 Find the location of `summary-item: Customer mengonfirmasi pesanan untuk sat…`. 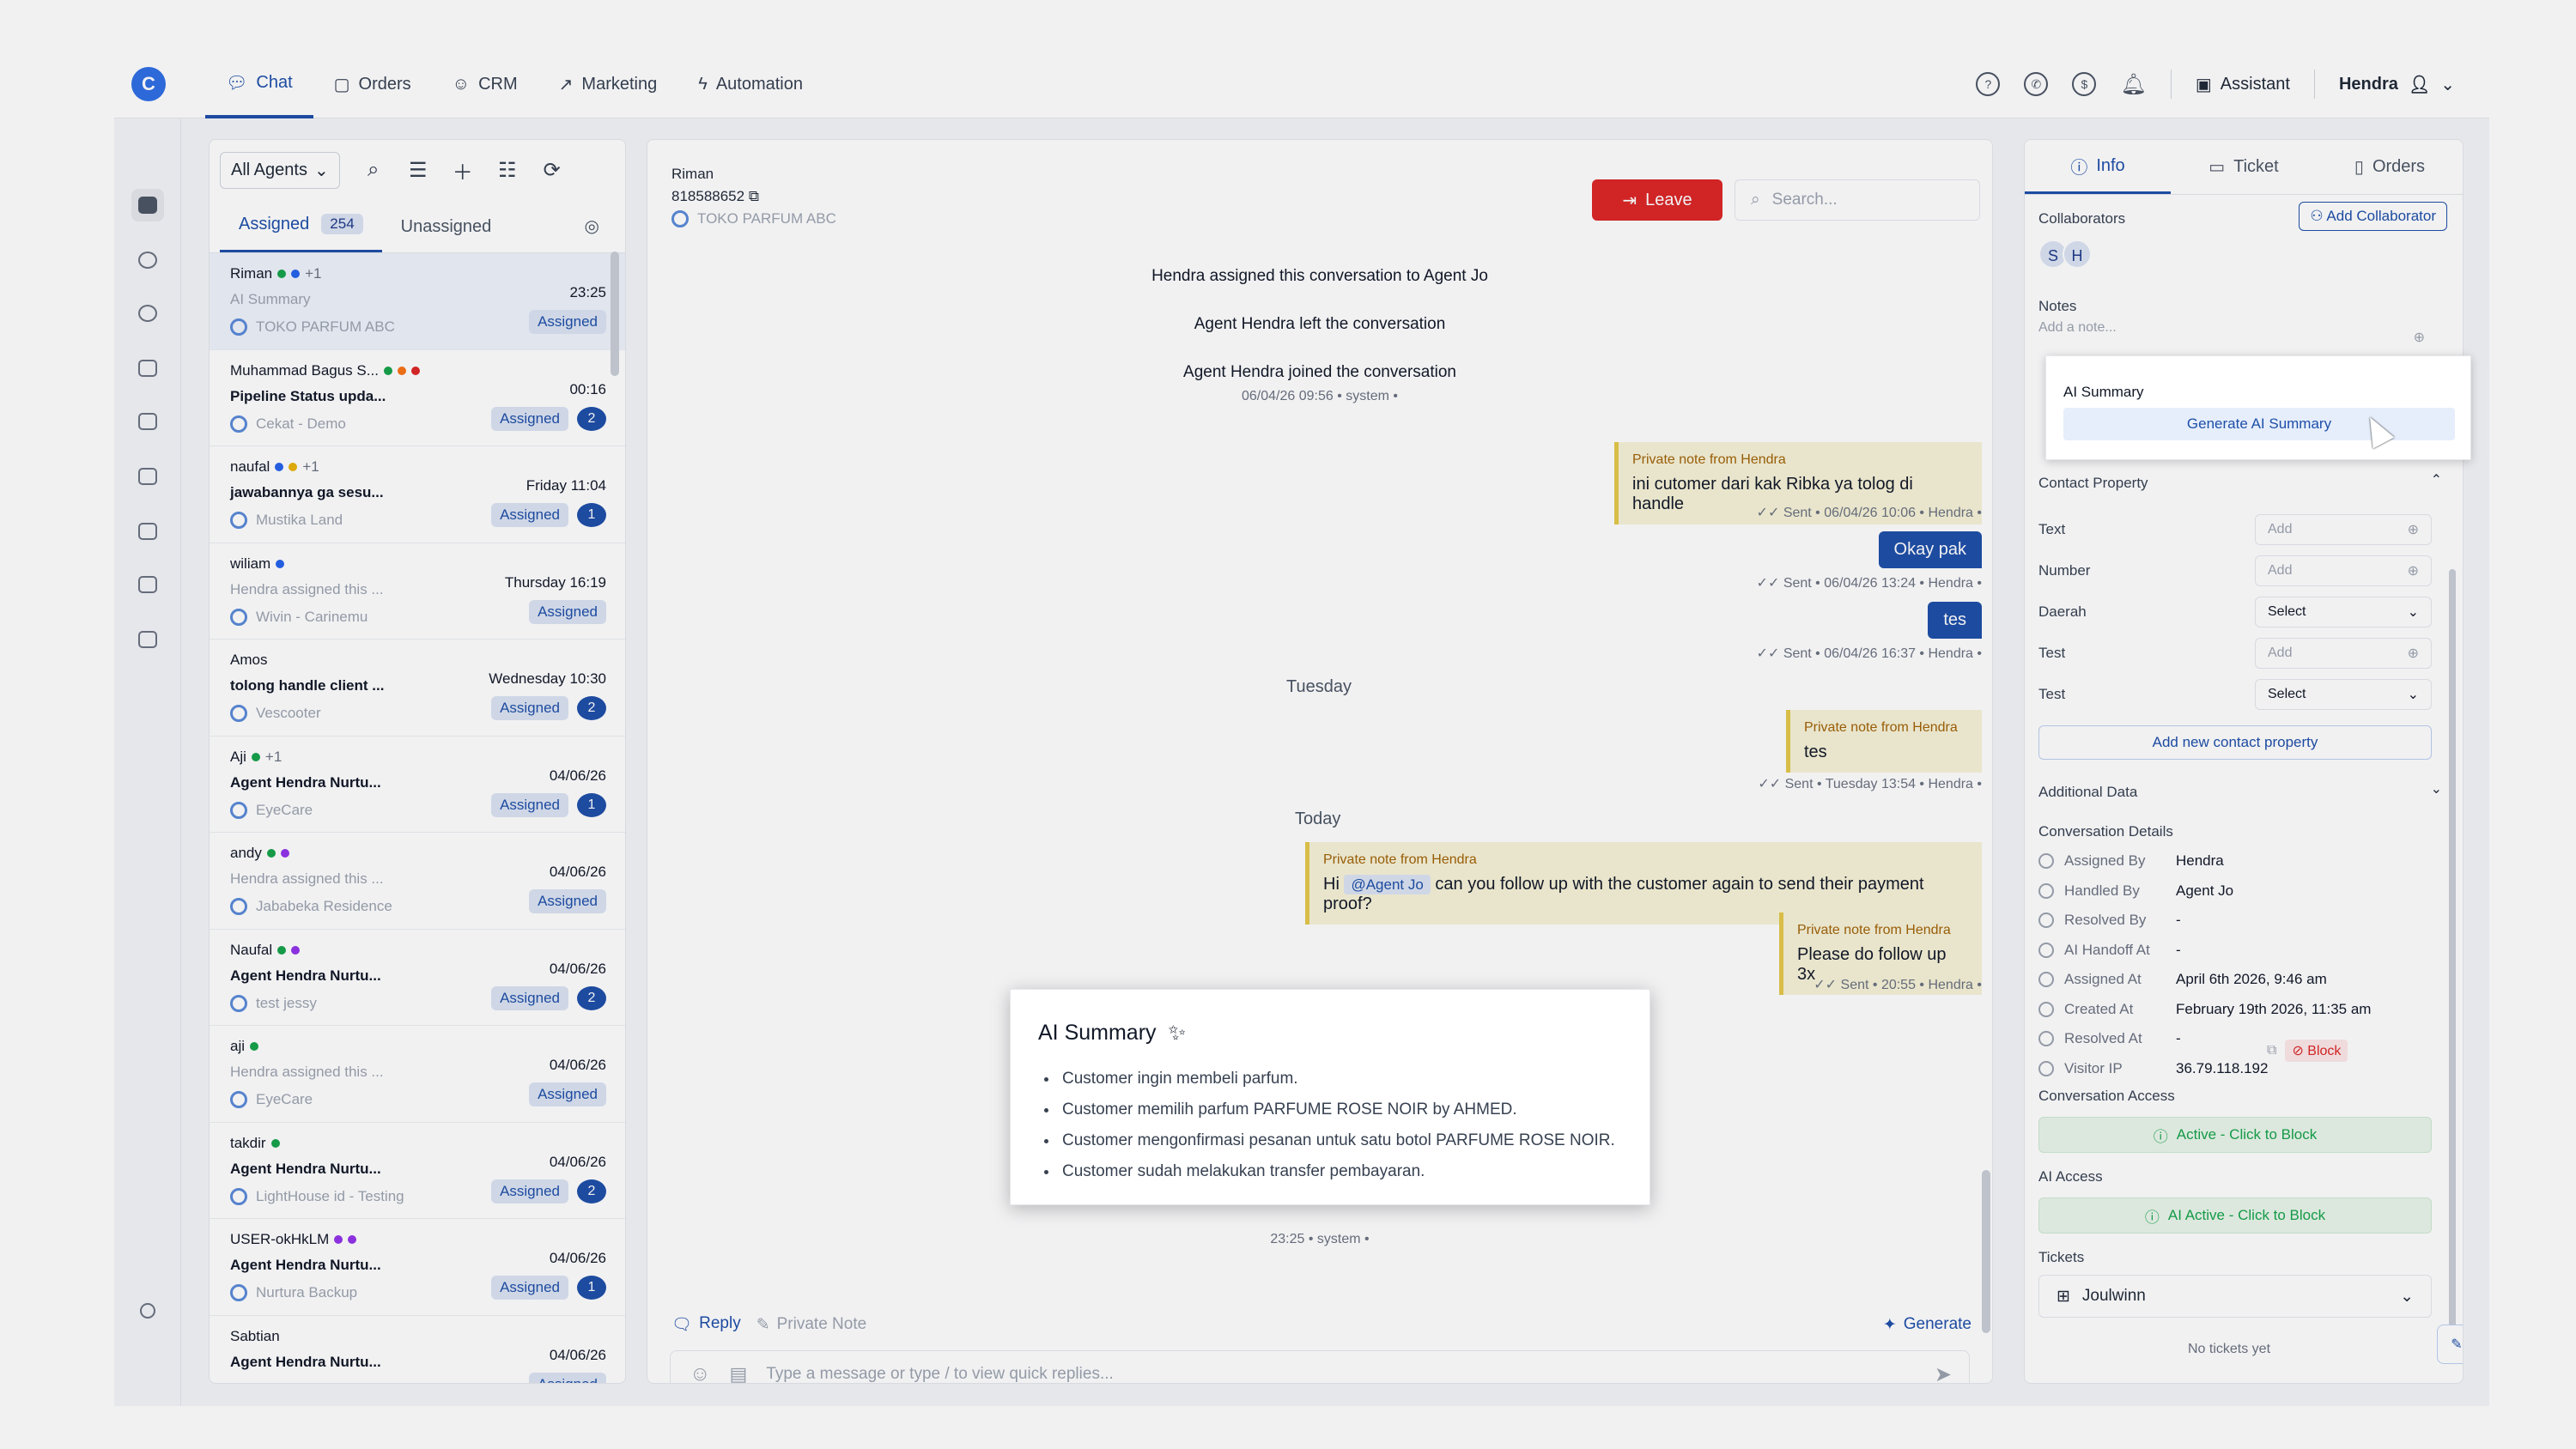

summary-item: Customer mengonfirmasi pesanan untuk sat… is located at coordinates (1337, 1140).